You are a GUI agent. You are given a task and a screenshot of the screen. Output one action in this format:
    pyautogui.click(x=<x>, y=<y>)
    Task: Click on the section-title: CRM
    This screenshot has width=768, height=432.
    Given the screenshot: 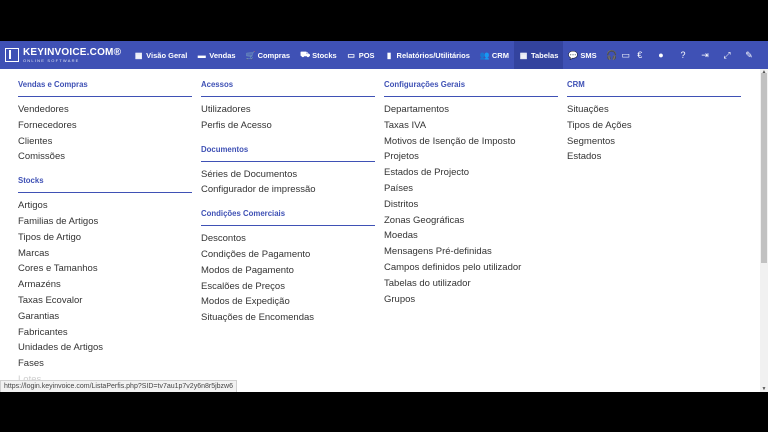 What is the action you would take?
    pyautogui.click(x=654, y=85)
    